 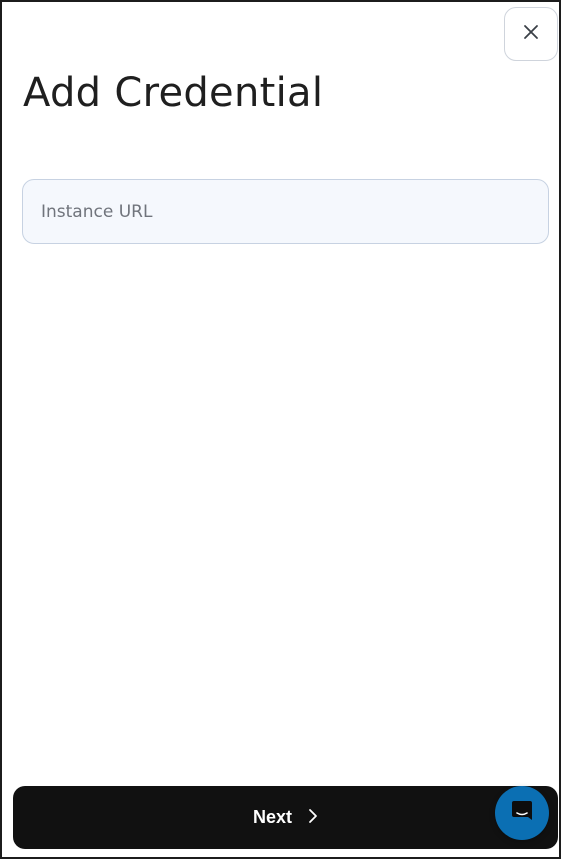 I want to click on chat-widget-button, so click(x=522, y=813).